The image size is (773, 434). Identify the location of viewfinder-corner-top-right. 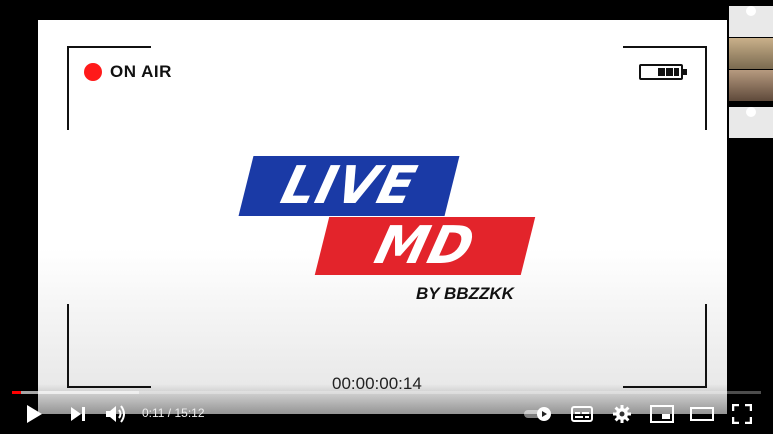
(665, 88).